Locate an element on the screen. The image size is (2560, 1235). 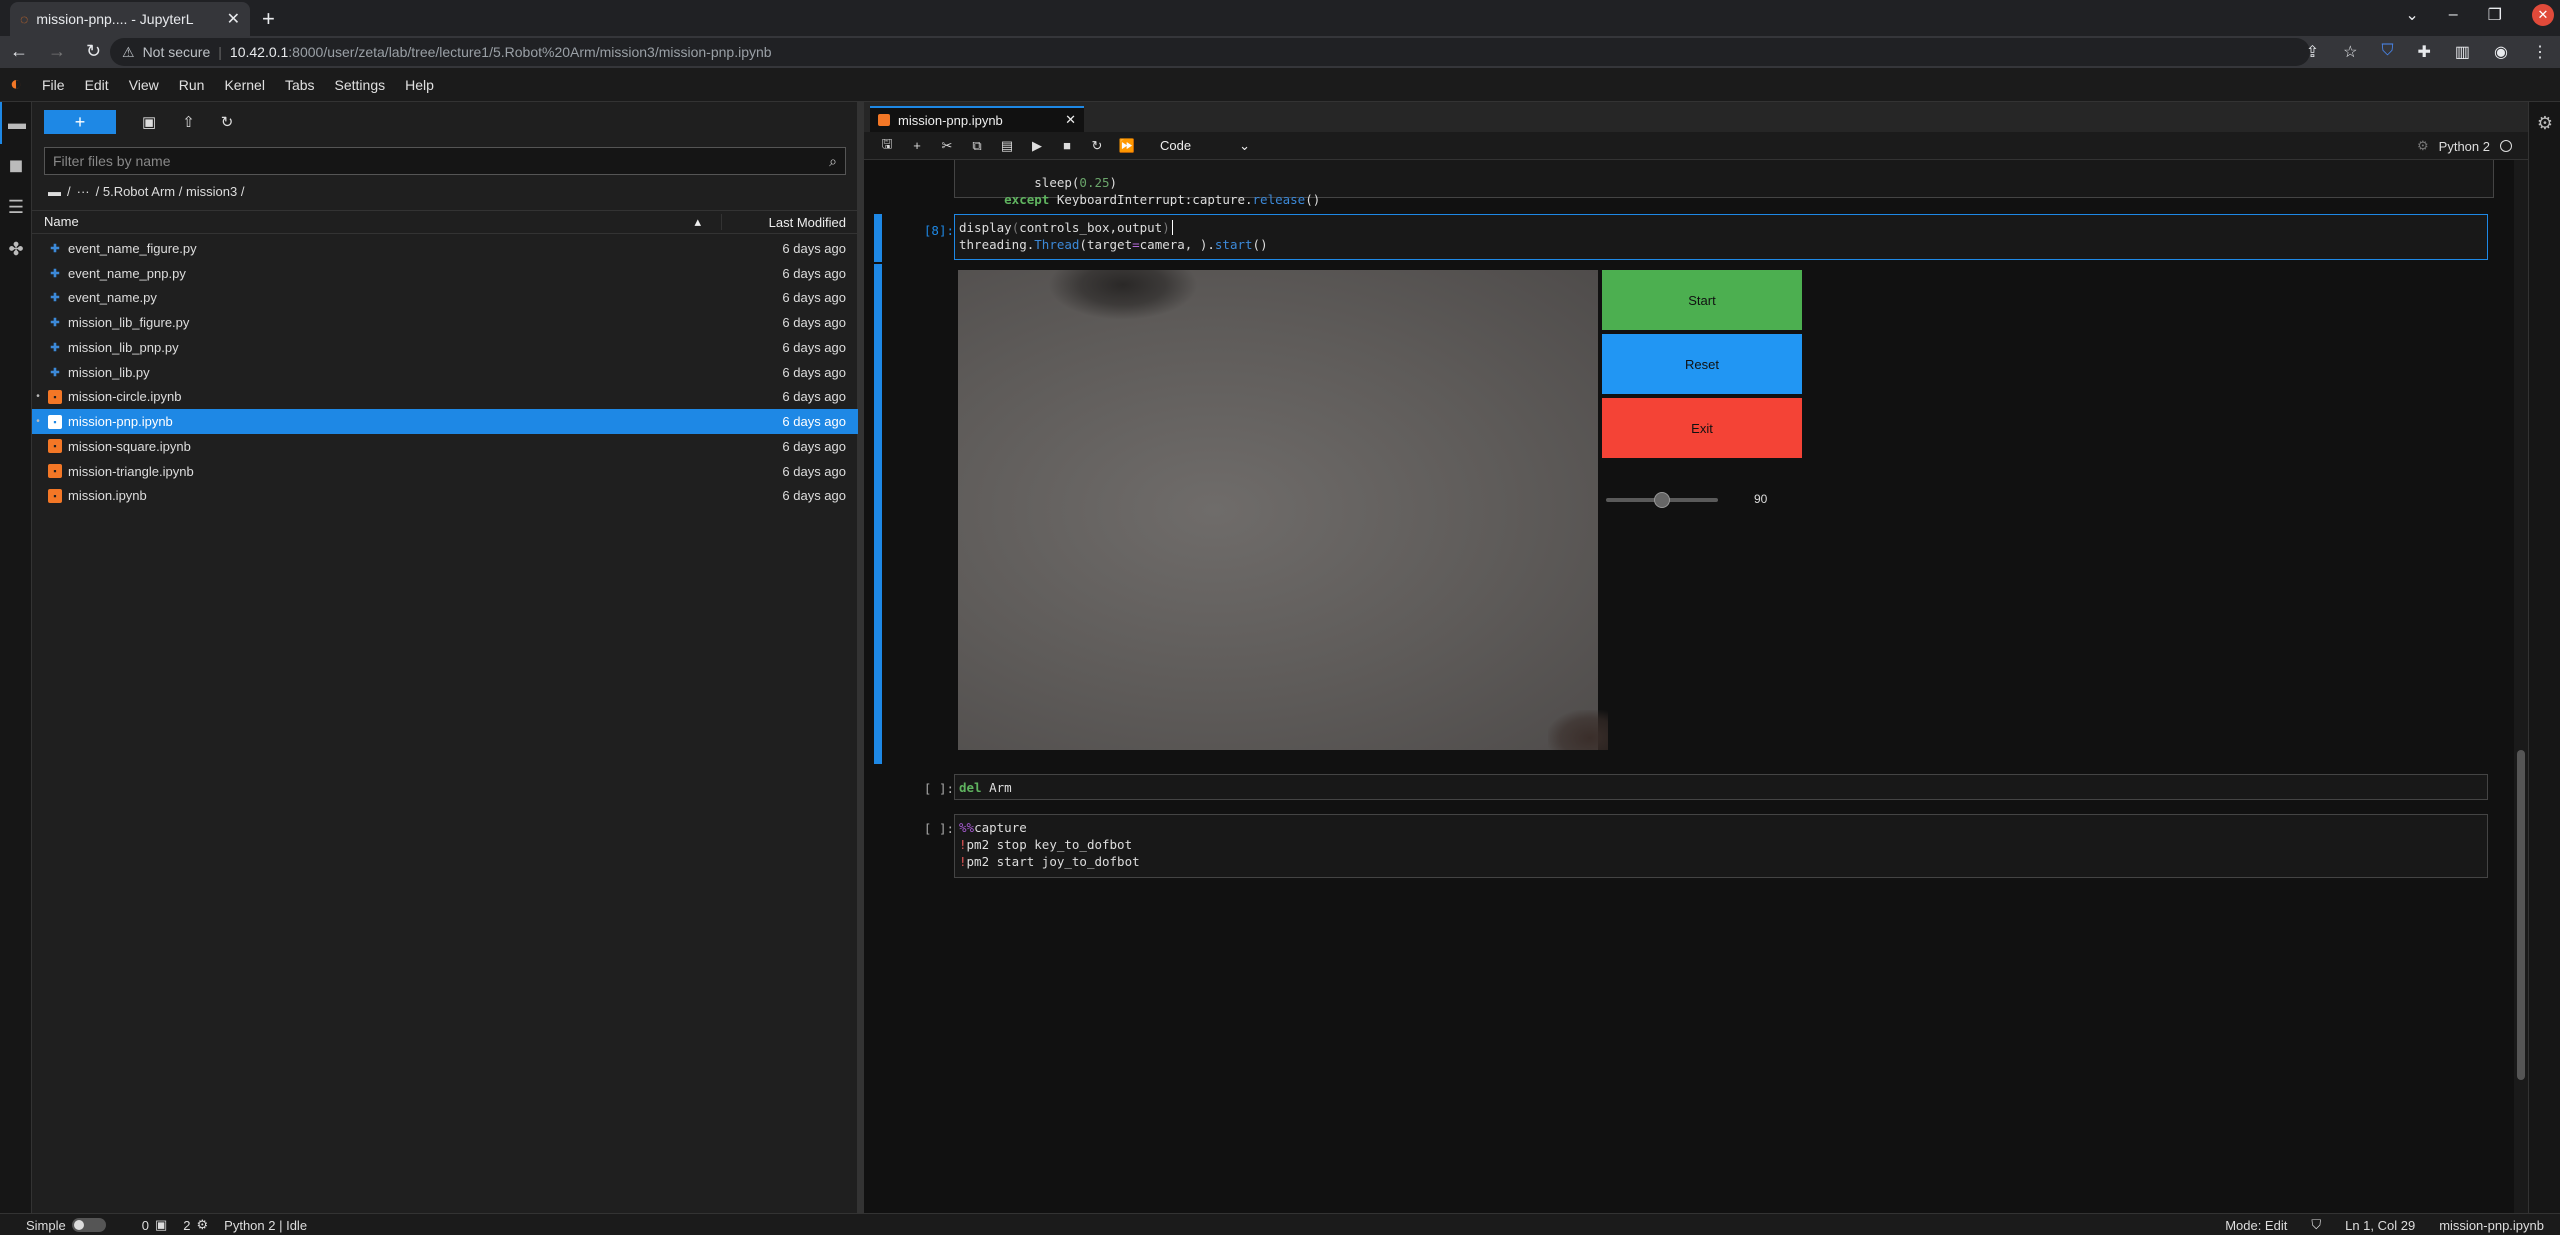
column-last-modified: Last Modified is located at coordinates (790, 222).